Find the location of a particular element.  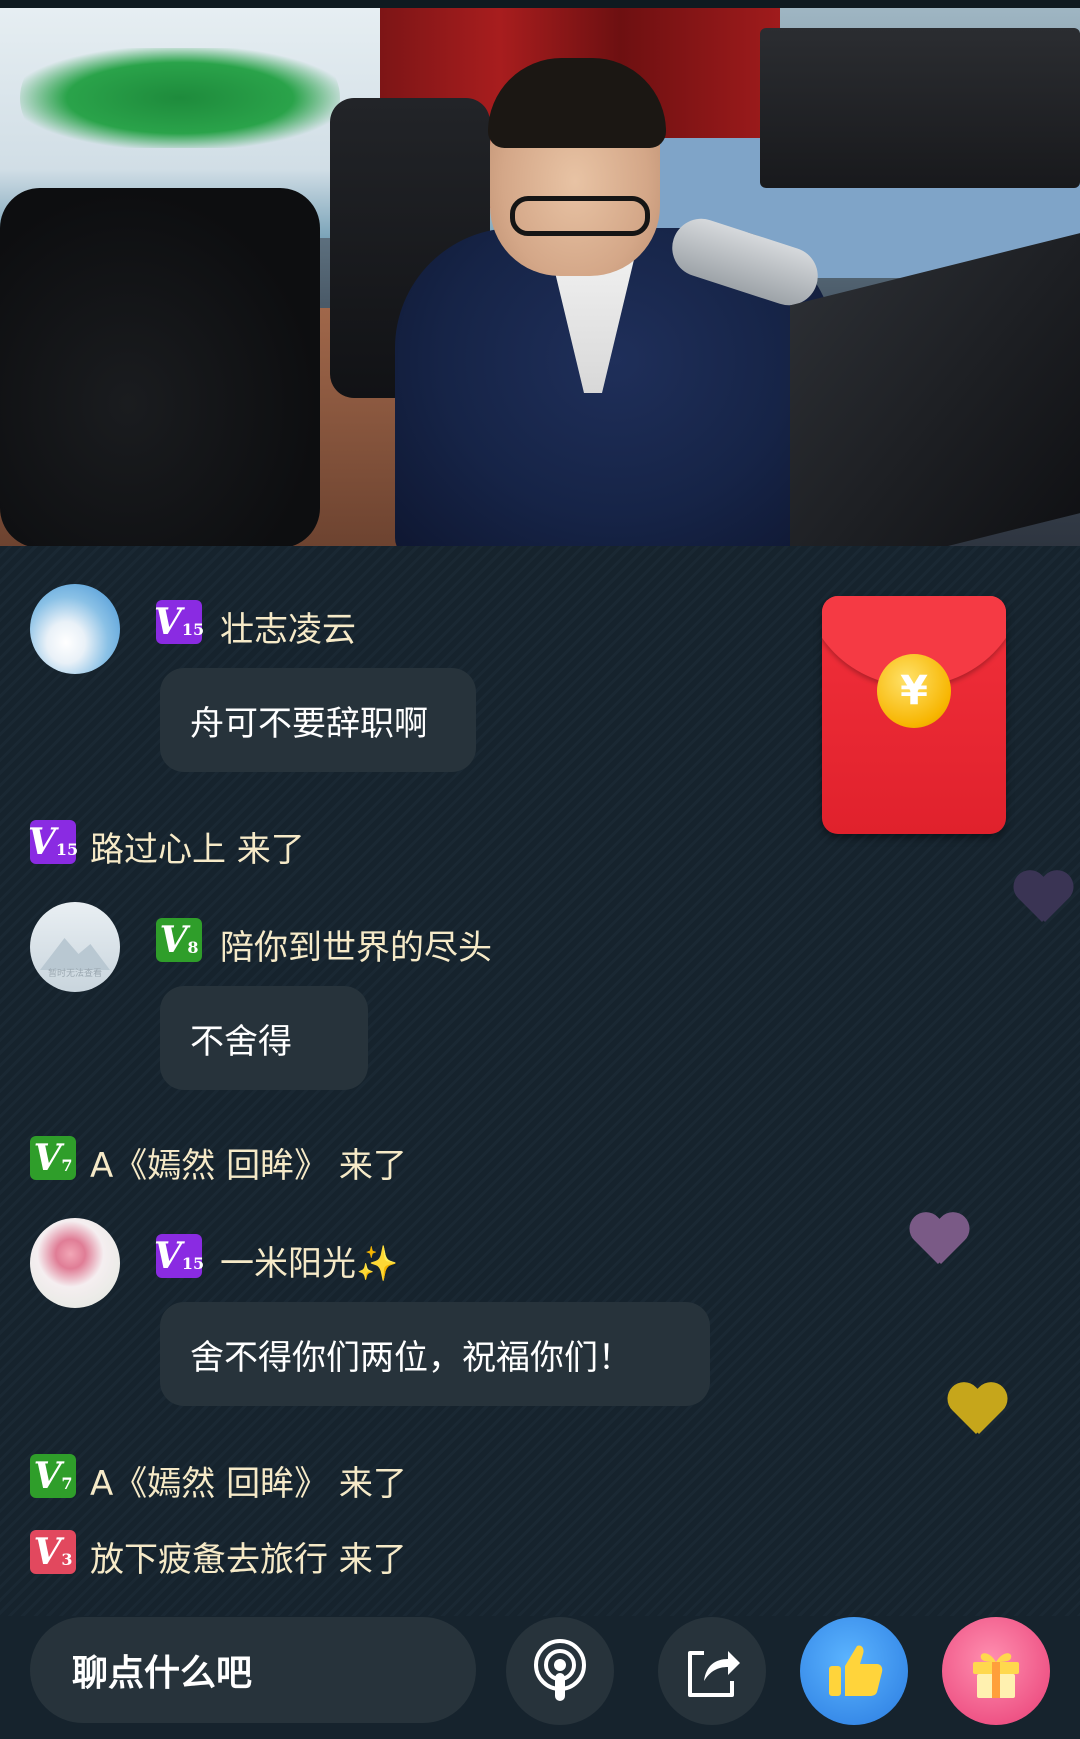

audio-equipment is located at coordinates (920, 108).